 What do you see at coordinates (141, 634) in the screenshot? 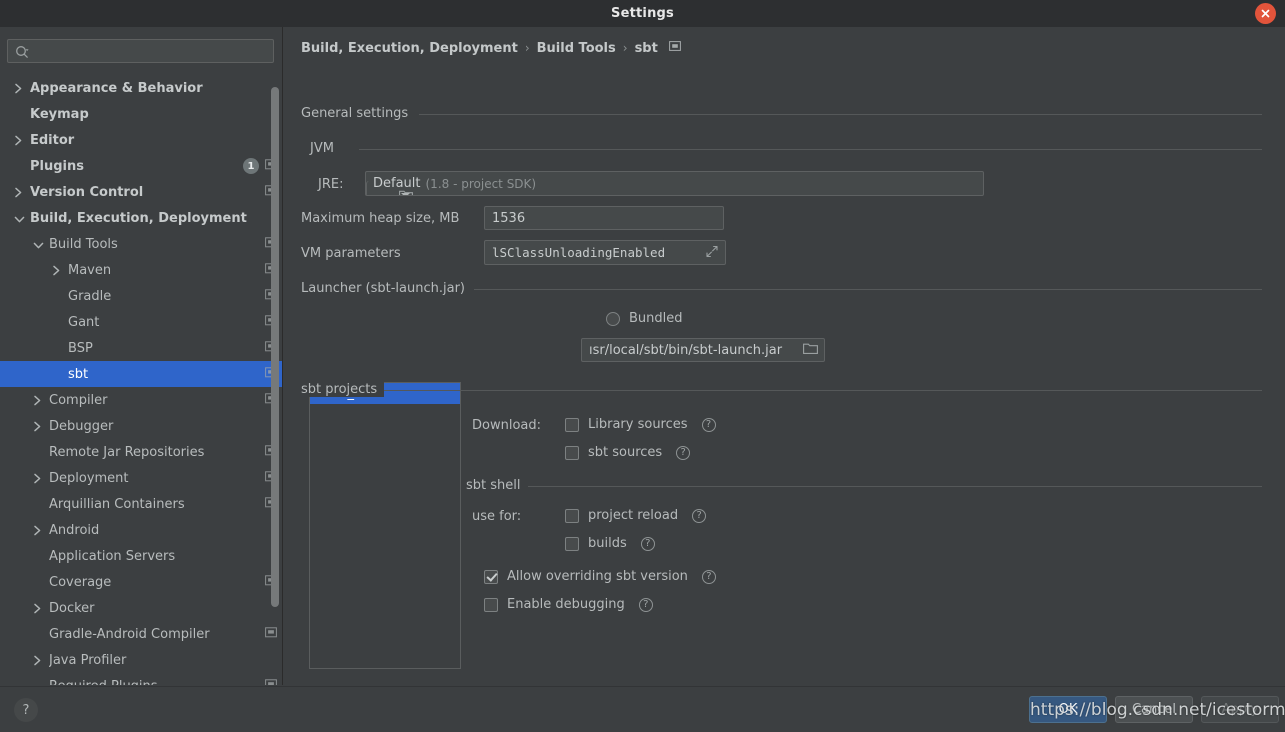
I see `sidebar-item-gradle-android-compiler: Gradle-Android Compiler` at bounding box center [141, 634].